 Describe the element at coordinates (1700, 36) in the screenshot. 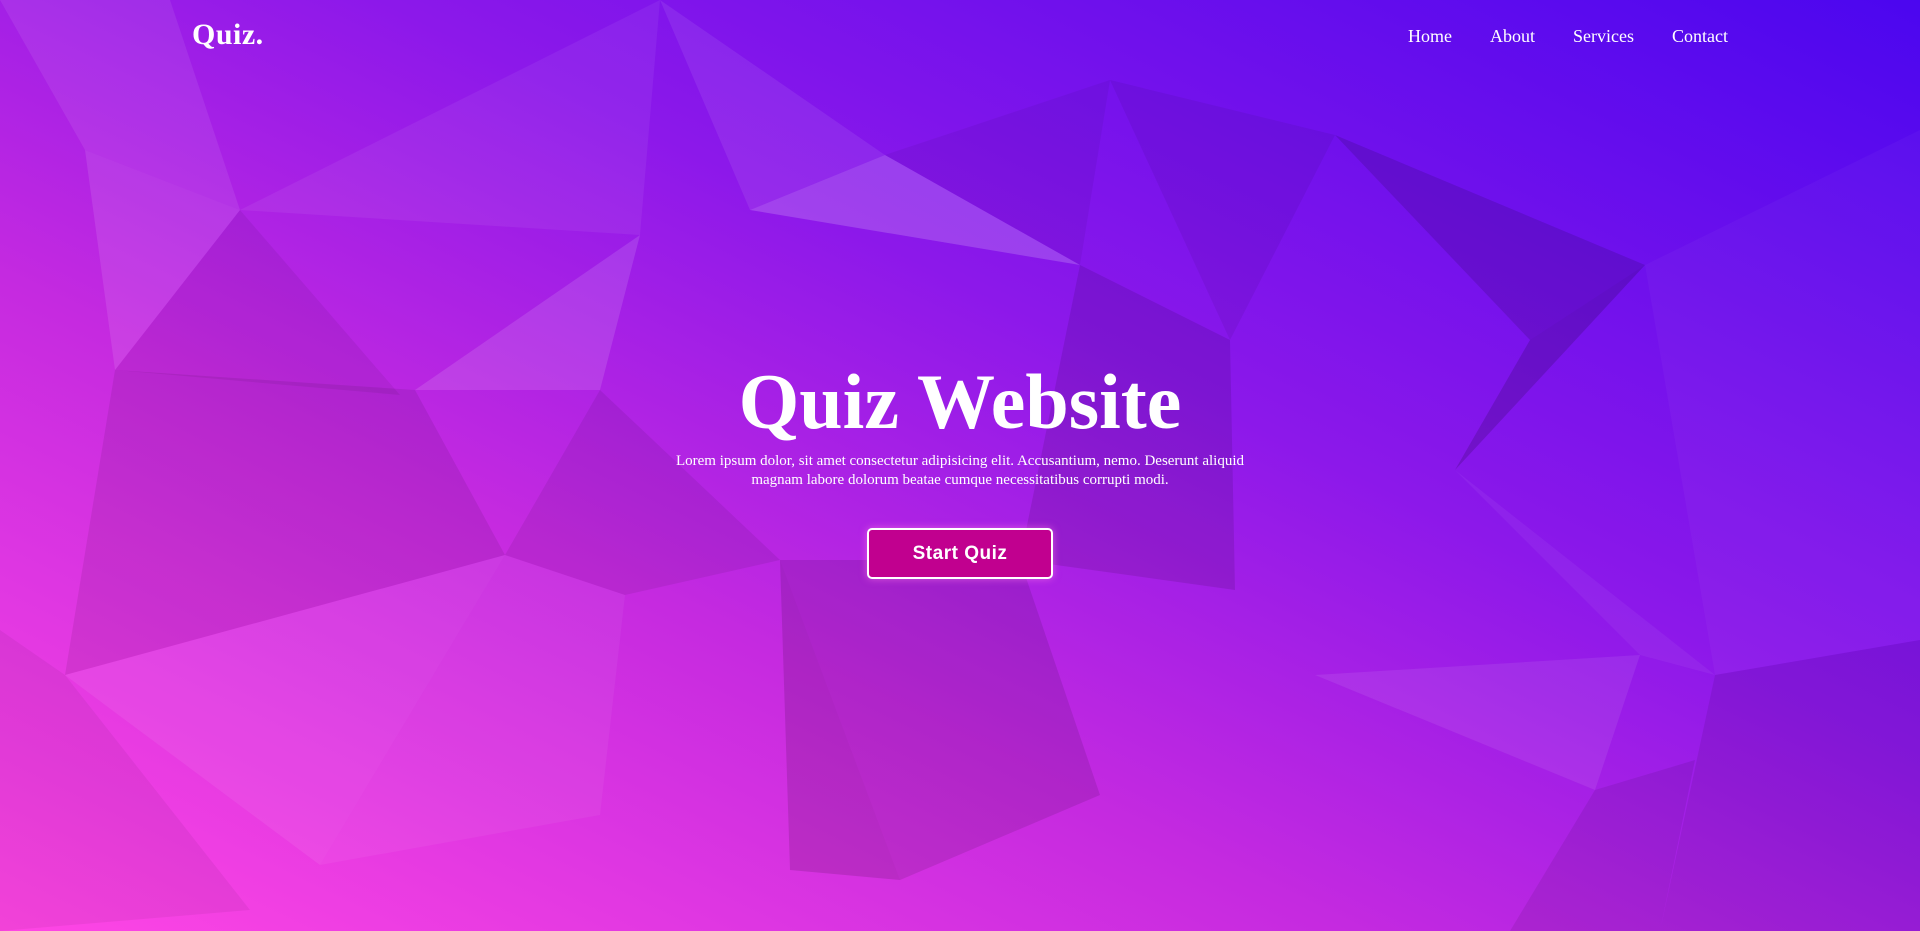

I see `nav-contact-link: Contact` at that location.